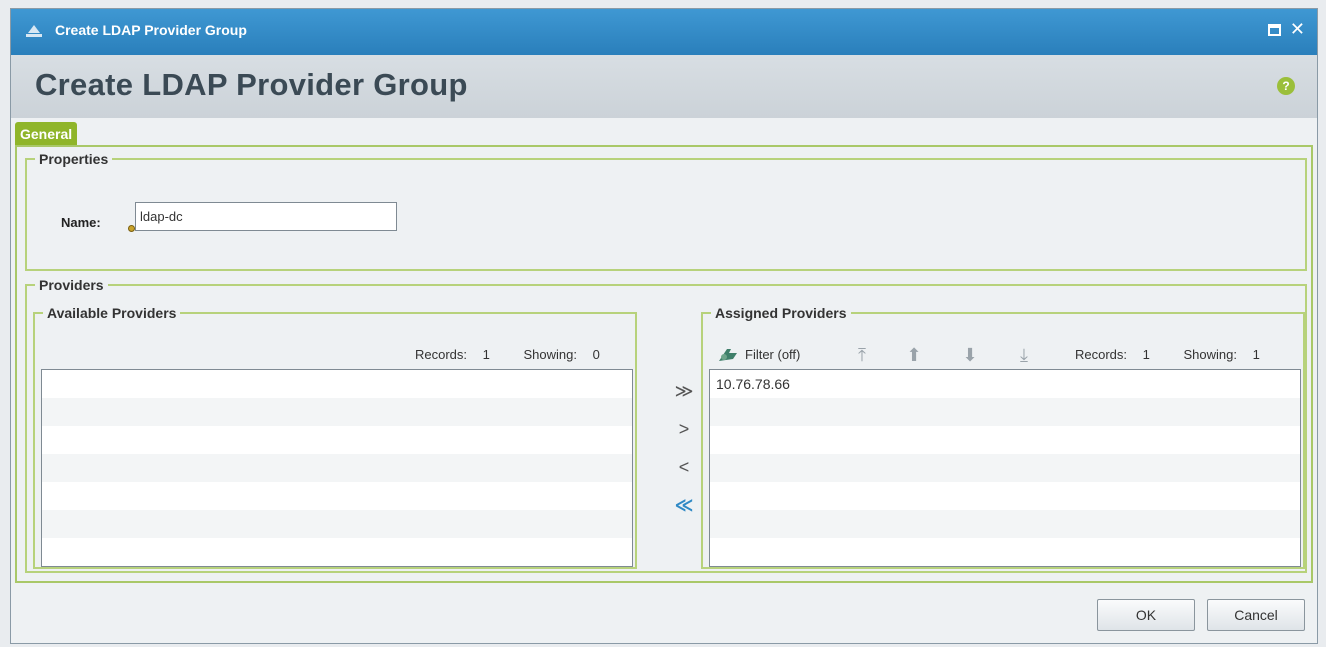  I want to click on showing-value: 1, so click(1256, 354).